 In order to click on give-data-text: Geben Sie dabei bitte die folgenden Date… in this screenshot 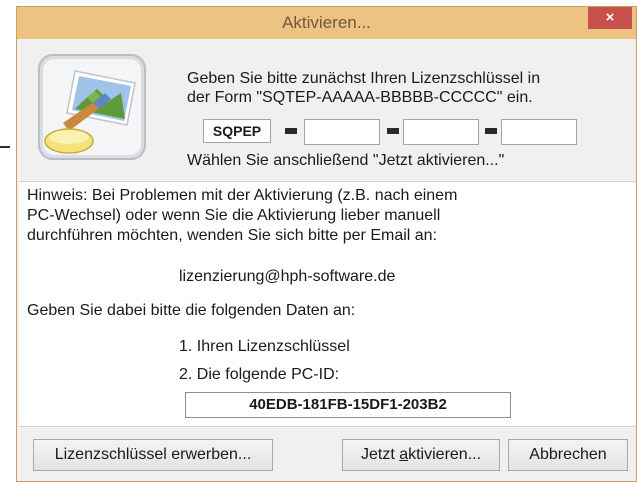, I will do `click(191, 310)`.